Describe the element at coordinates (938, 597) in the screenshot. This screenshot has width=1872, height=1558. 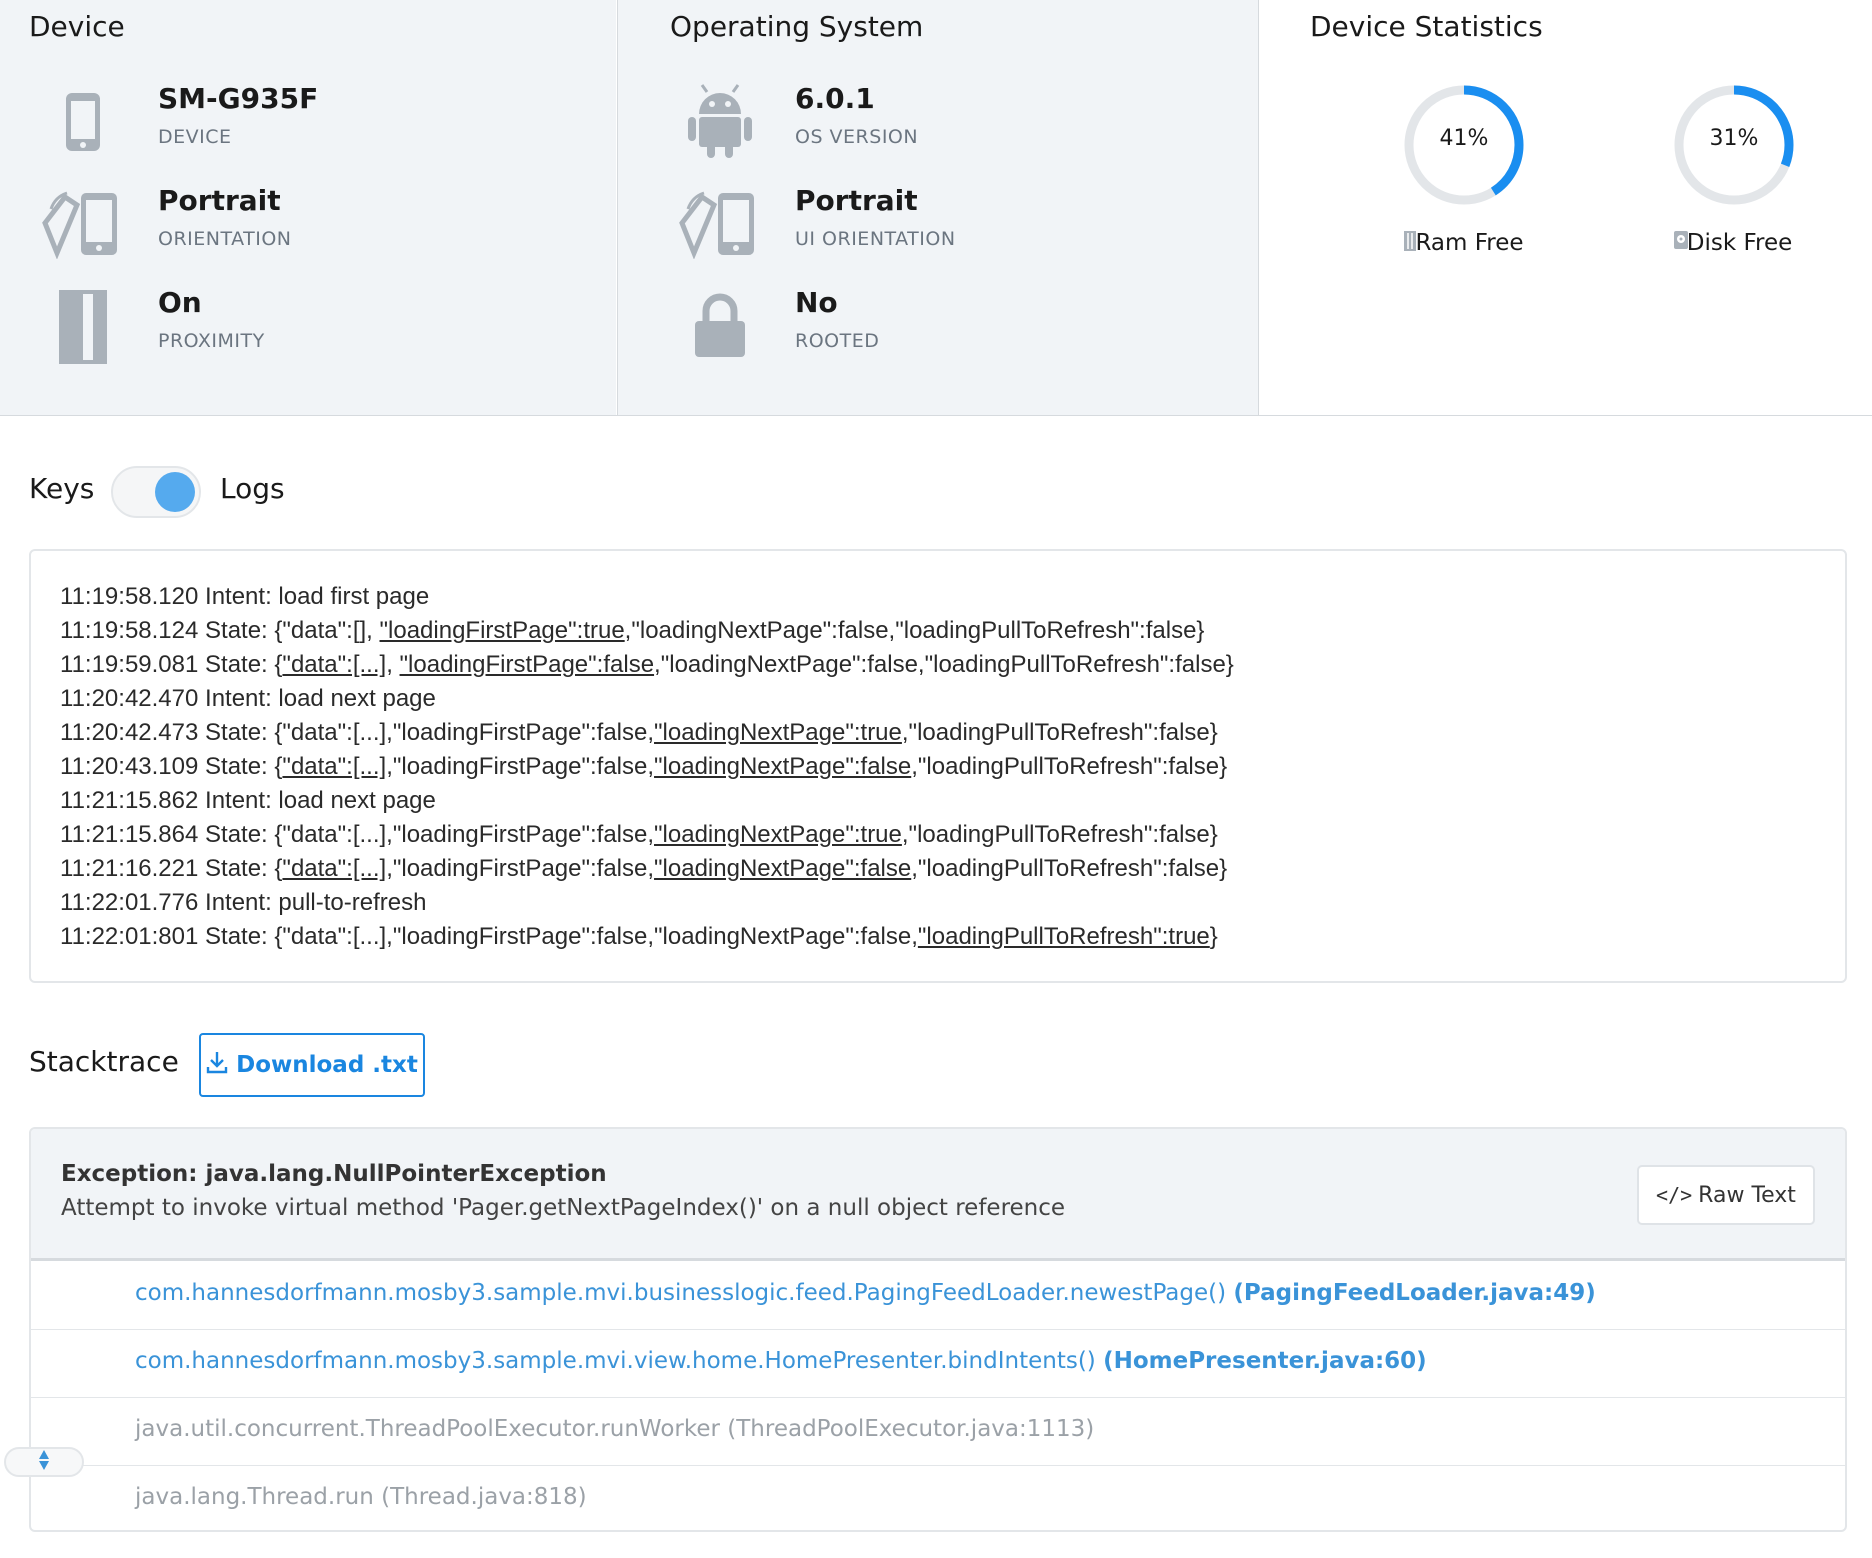
I see `log-line: 11:19:58.120 Intent: load first page` at that location.